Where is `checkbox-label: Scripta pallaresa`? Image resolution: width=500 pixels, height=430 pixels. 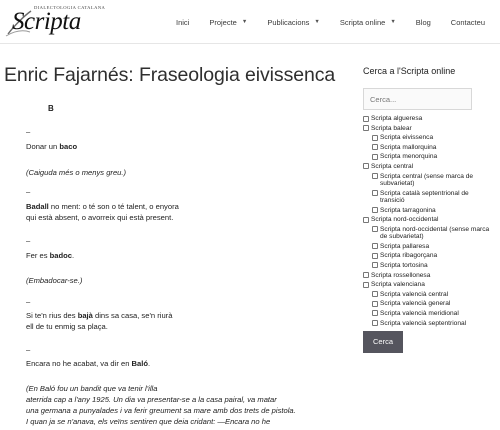 checkbox-label: Scripta pallaresa is located at coordinates (405, 246).